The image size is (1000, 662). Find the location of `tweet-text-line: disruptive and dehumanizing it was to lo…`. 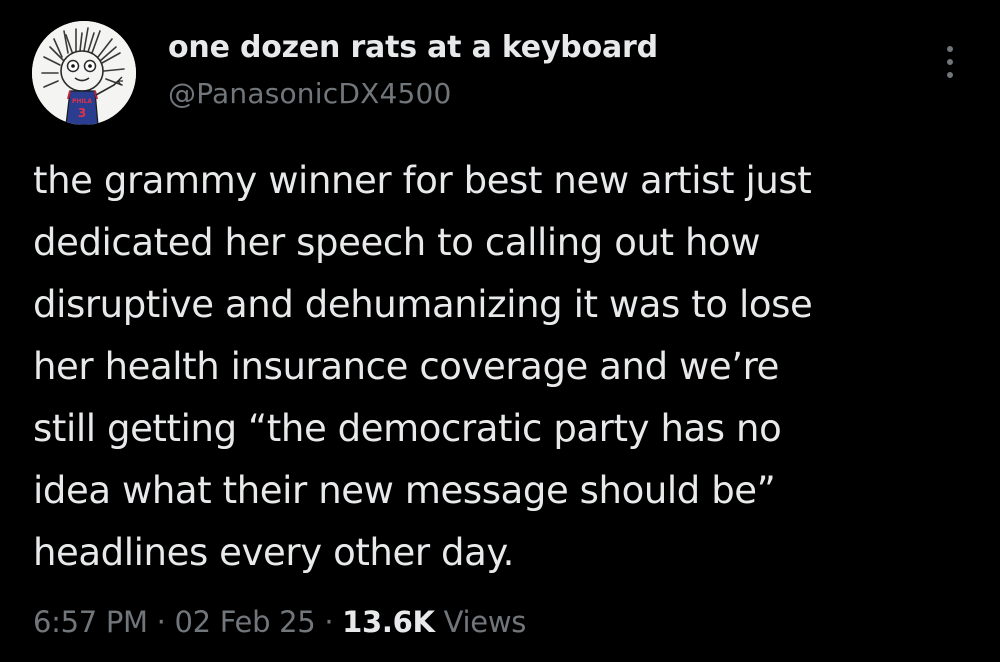

tweet-text-line: disruptive and dehumanizing it was to lo… is located at coordinates (423, 304).